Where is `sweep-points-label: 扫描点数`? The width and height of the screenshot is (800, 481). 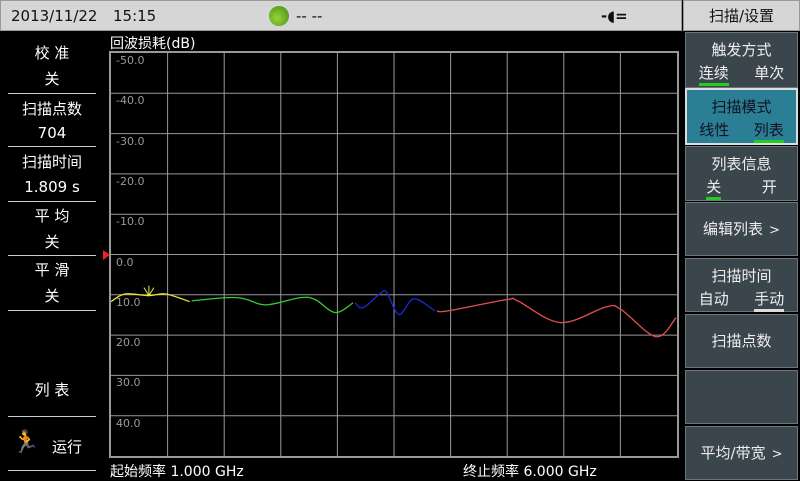
sweep-points-label: 扫描点数 is located at coordinates (741, 341).